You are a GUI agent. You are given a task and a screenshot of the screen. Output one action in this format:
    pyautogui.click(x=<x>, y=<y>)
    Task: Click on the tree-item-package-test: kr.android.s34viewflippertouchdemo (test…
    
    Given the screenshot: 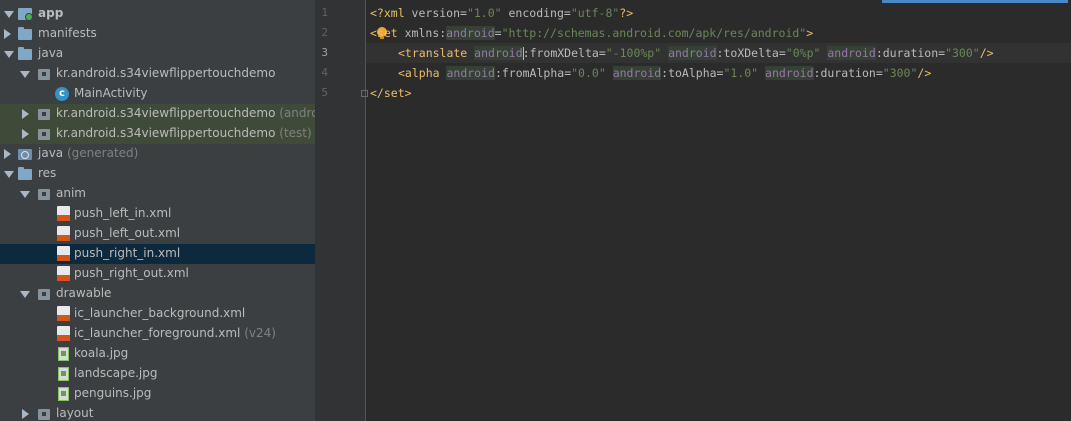 What is the action you would take?
    pyautogui.click(x=157, y=134)
    